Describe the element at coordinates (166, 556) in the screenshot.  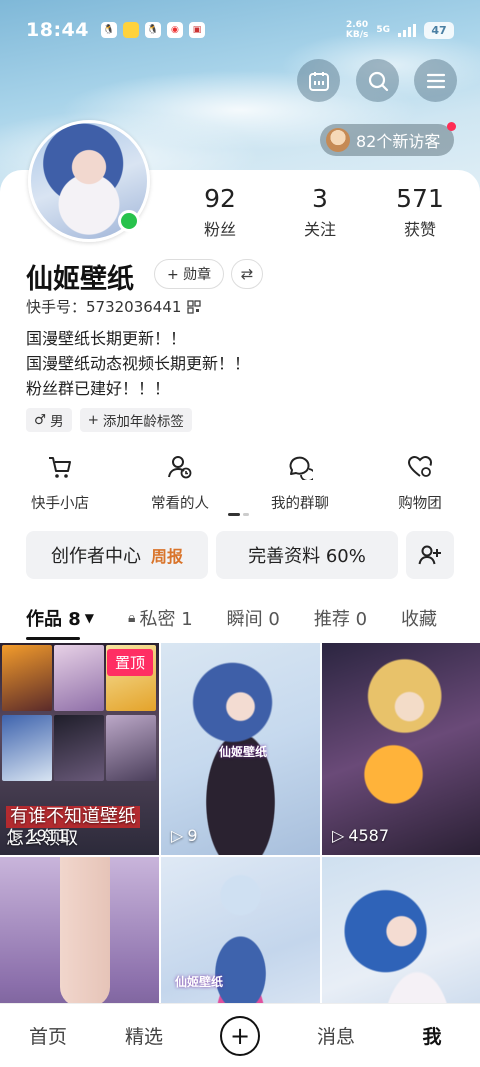
I see `weekly-report-label: 周报` at that location.